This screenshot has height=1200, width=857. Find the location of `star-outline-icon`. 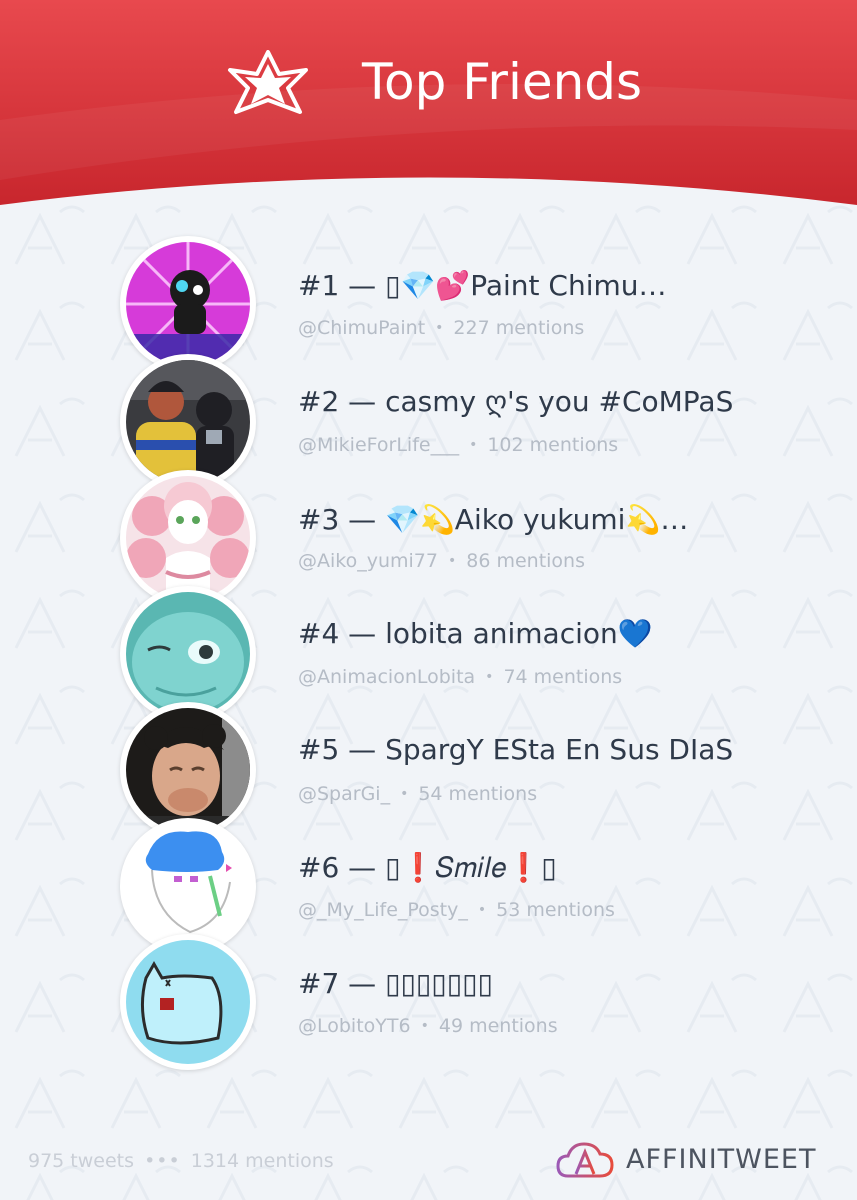

star-outline-icon is located at coordinates (268, 82).